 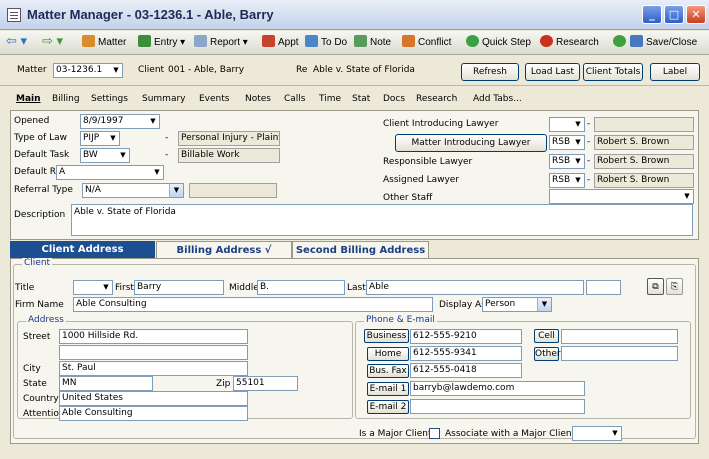 What do you see at coordinates (25, 288) in the screenshot?
I see `title-label: Title` at bounding box center [25, 288].